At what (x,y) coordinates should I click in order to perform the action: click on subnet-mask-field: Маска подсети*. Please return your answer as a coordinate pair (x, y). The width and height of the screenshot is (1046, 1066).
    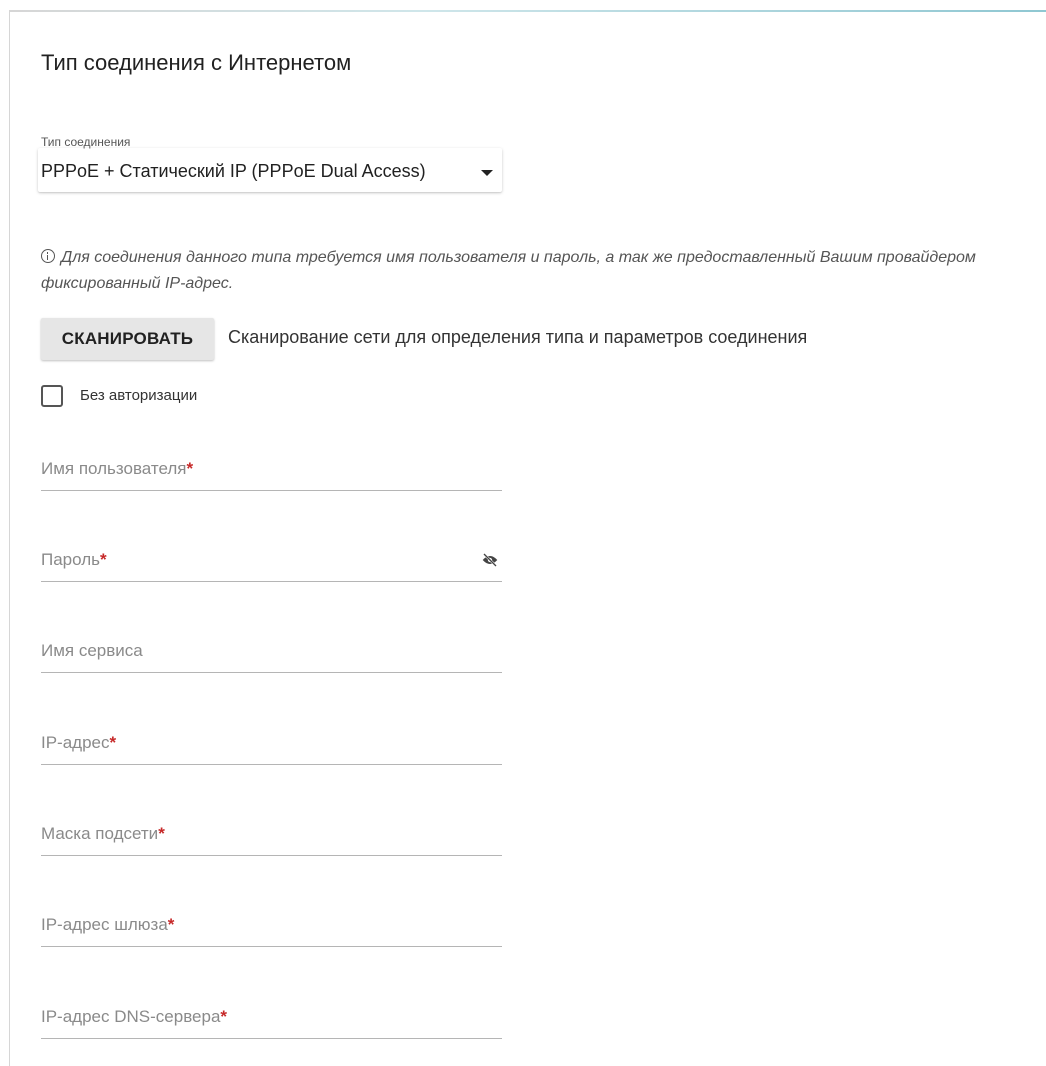
    Looking at the image, I should click on (271, 834).